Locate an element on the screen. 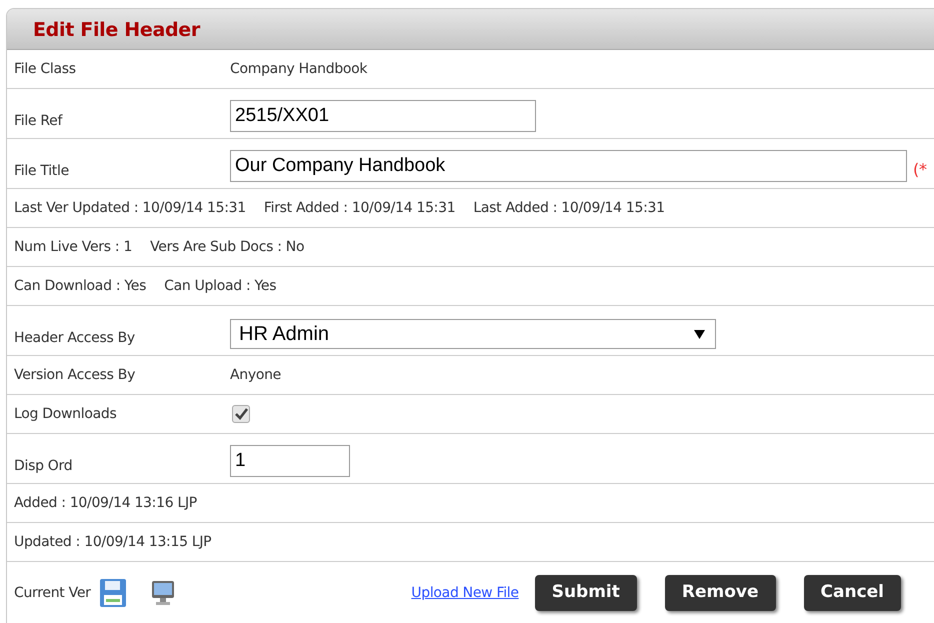 Image resolution: width=934 pixels, height=623 pixels. info-text: Num Live Vers : 1 is located at coordinates (73, 247).